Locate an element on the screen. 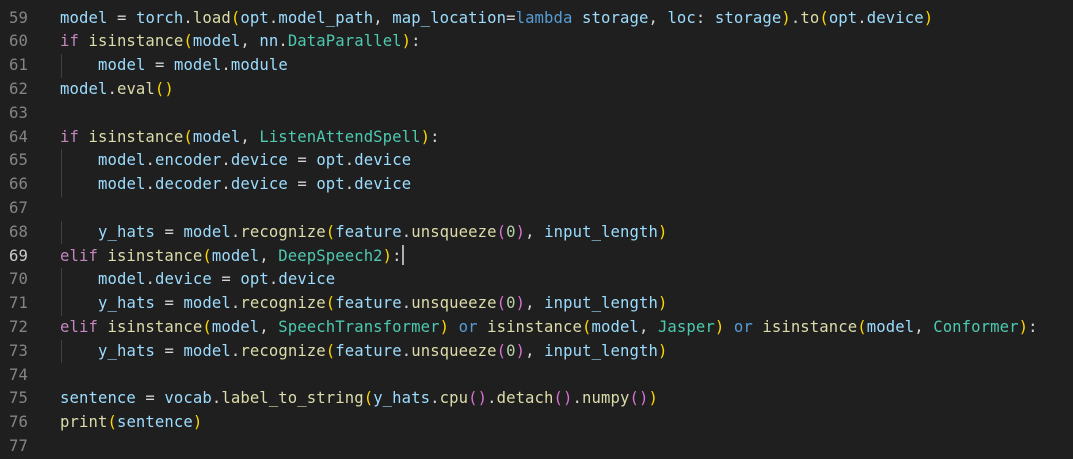  line-number: 60 is located at coordinates (18, 41).